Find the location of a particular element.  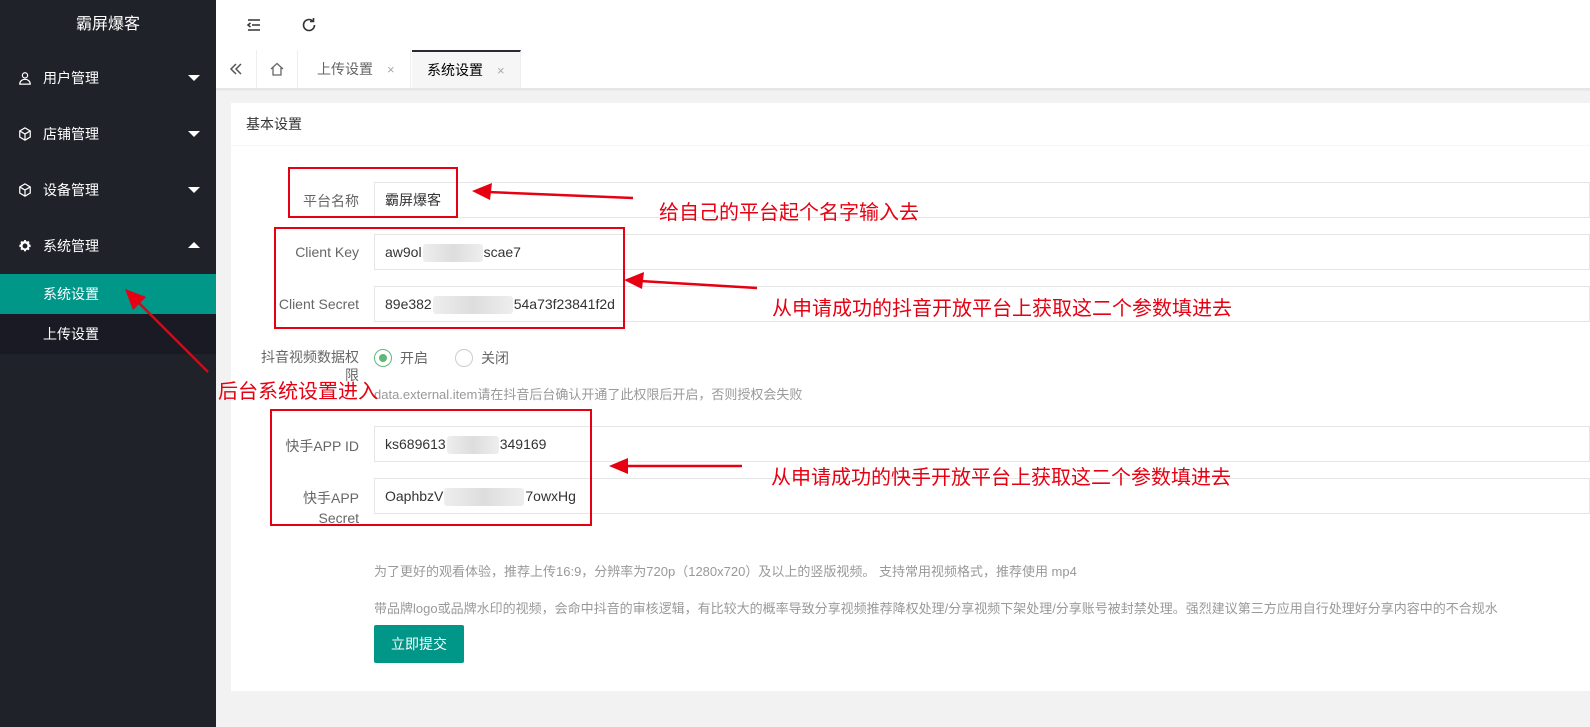

radio-enable-label: 开启 is located at coordinates (414, 358).